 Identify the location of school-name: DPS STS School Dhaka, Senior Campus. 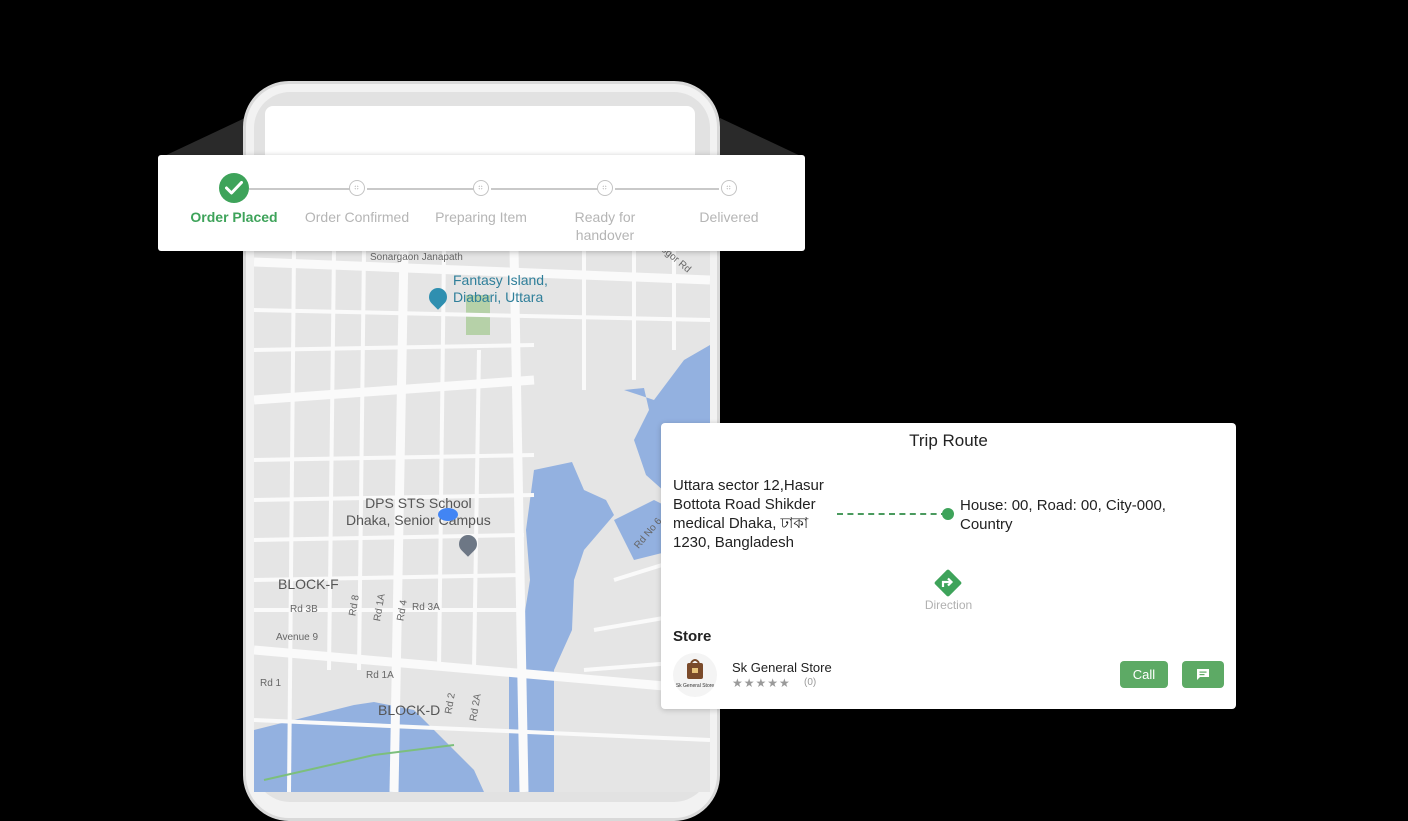
(418, 511).